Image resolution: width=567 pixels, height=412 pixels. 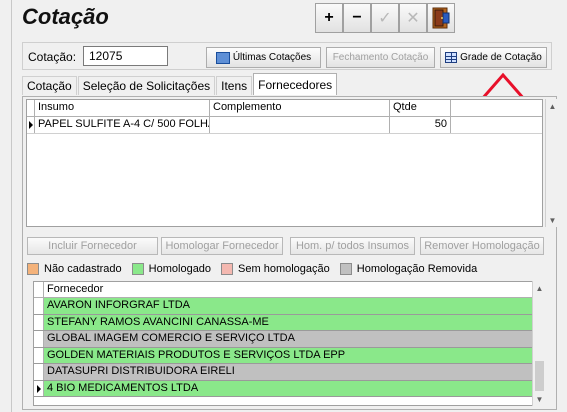 I want to click on insumos-grid-header: Insumo Complemento Qtde, so click(x=284, y=108).